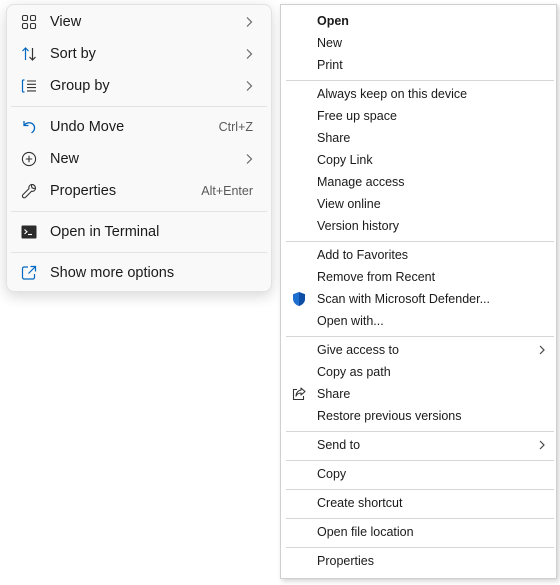 The width and height of the screenshot is (560, 585). I want to click on menu-item-share-2: Share, so click(418, 394).